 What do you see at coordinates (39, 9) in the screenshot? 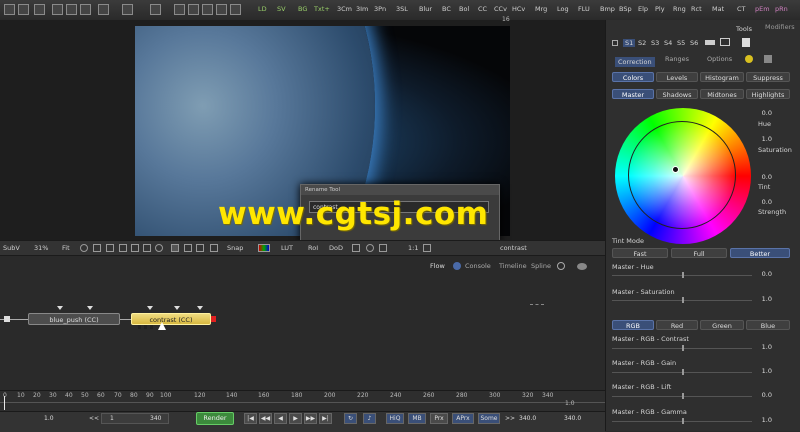
I see `save-icon` at bounding box center [39, 9].